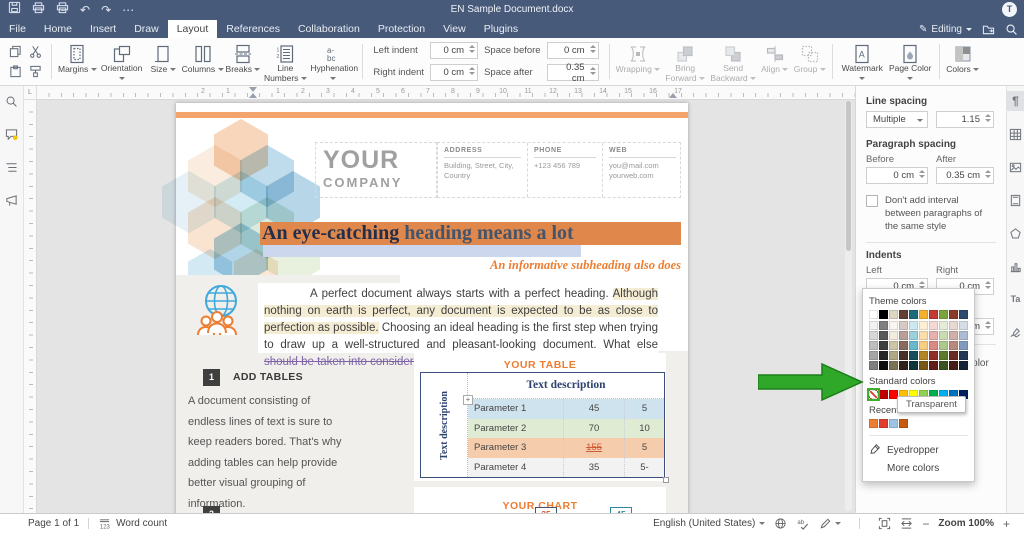 The width and height of the screenshot is (1024, 533). Describe the element at coordinates (203, 61) in the screenshot. I see `ribbon-button-columns: Columns` at that location.